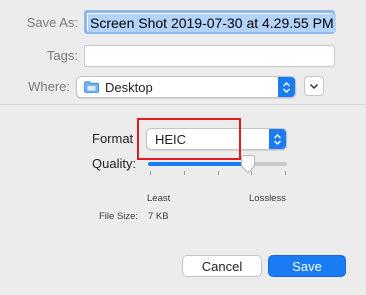 The width and height of the screenshot is (366, 295). I want to click on quality-max-label: Lossless, so click(267, 198).